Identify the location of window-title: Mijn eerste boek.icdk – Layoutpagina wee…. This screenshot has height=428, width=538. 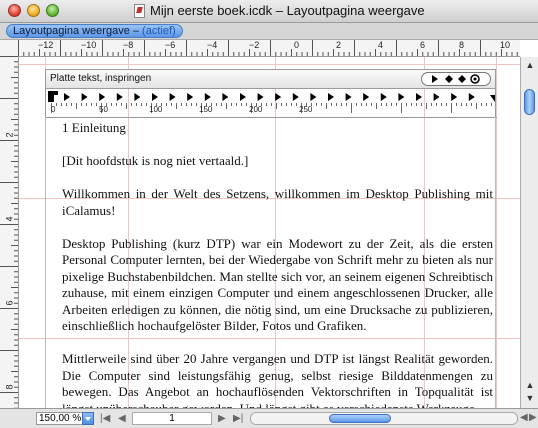
(287, 10).